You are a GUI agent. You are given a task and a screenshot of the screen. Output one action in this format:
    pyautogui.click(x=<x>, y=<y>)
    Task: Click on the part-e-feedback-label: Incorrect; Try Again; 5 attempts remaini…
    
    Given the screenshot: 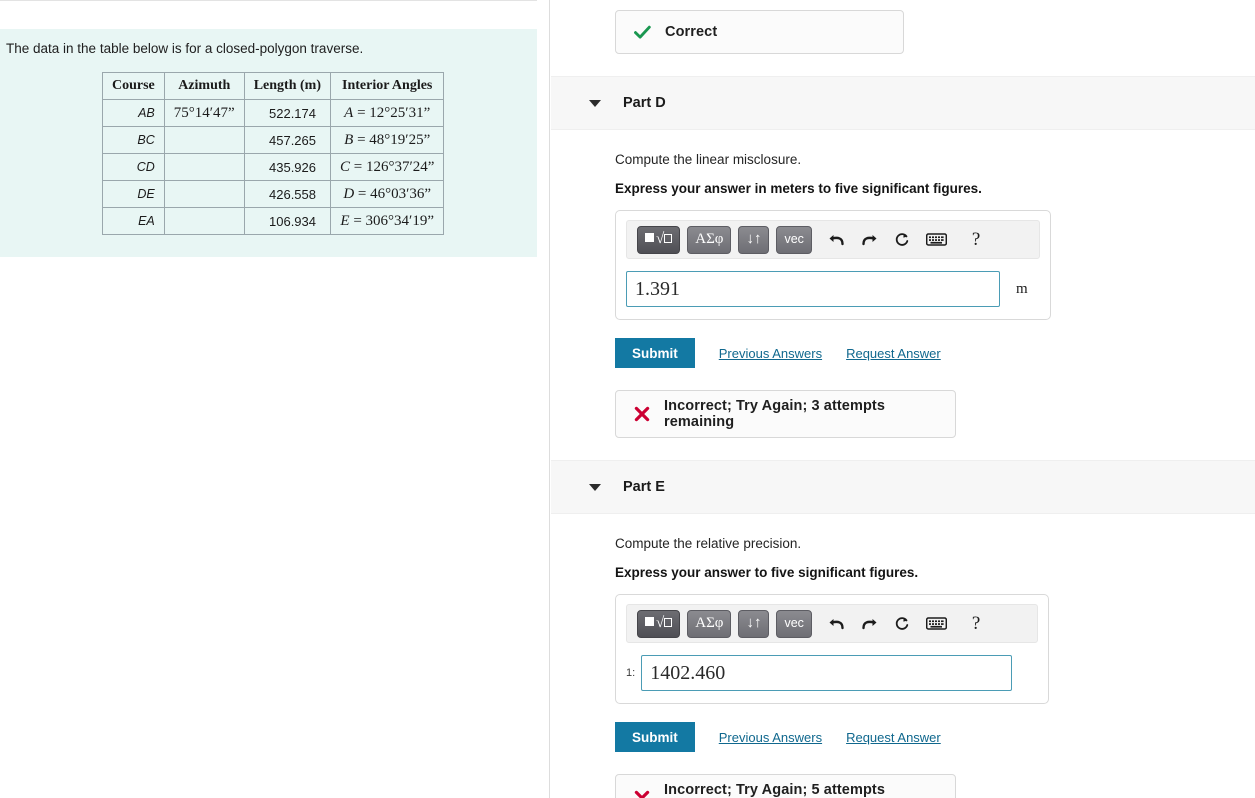 What is the action you would take?
    pyautogui.click(x=775, y=790)
    